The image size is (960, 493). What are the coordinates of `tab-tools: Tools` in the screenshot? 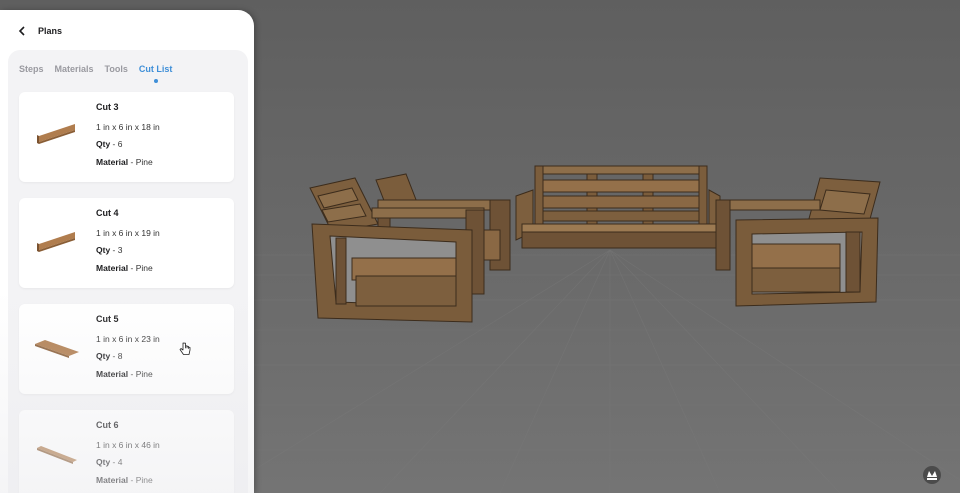 It's located at (116, 69).